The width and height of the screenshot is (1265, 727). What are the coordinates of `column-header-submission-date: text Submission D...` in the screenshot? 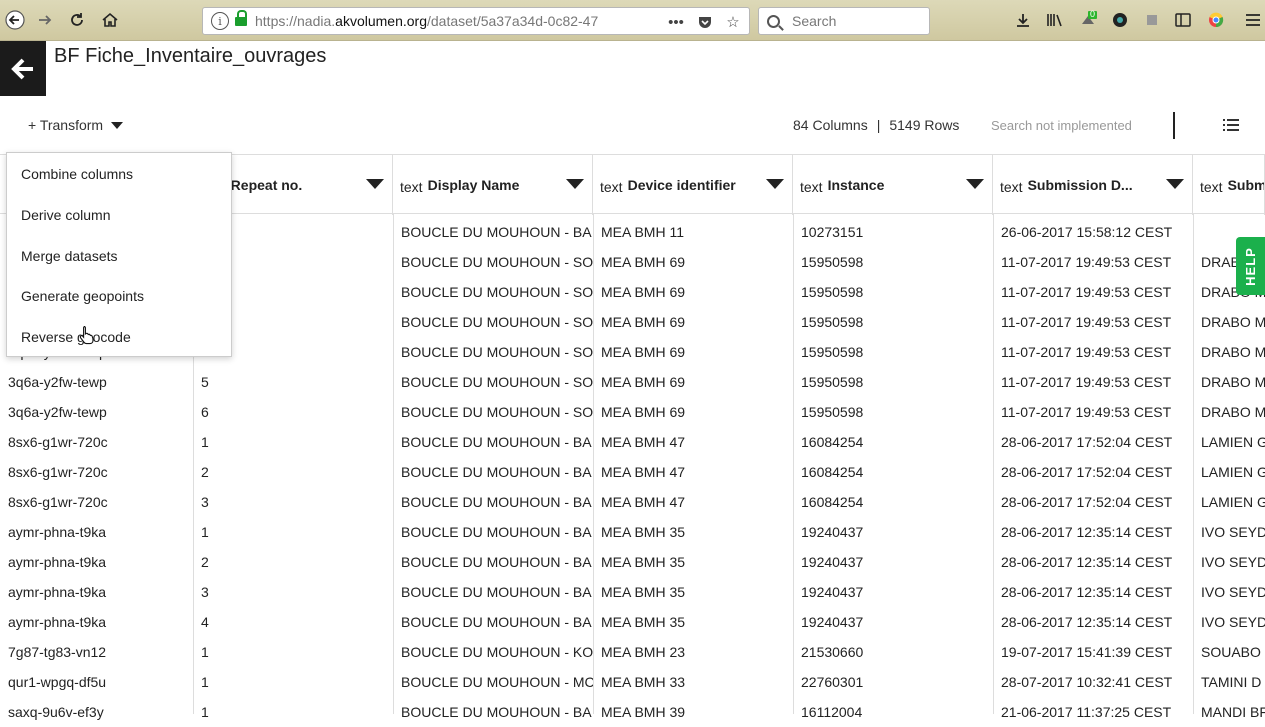 It's located at (1093, 185).